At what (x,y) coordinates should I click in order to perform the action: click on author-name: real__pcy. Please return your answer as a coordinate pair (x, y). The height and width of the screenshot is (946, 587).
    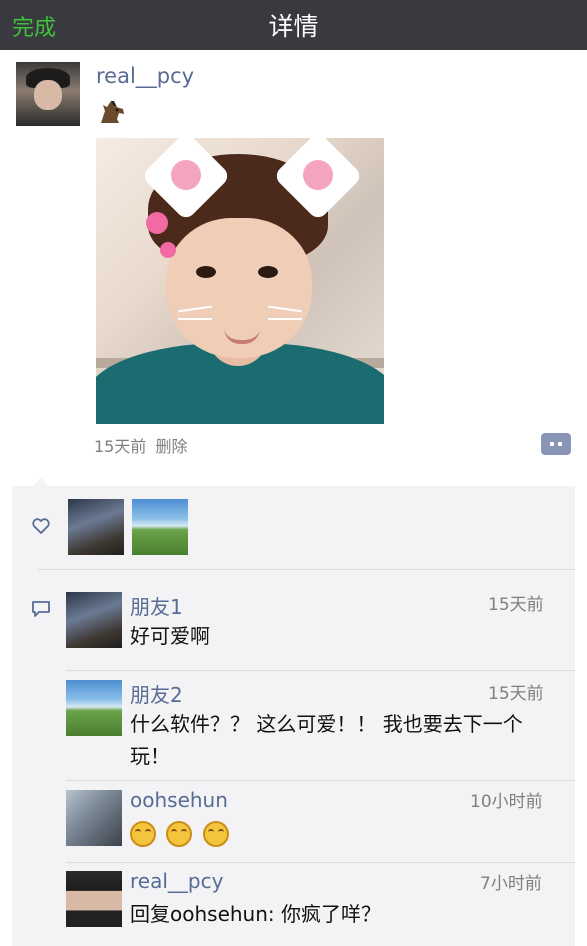
    Looking at the image, I should click on (145, 76).